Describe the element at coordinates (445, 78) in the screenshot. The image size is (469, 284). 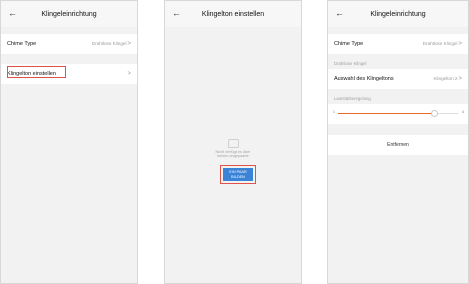
I see `ringtone-select-value: Klingelton 2` at that location.